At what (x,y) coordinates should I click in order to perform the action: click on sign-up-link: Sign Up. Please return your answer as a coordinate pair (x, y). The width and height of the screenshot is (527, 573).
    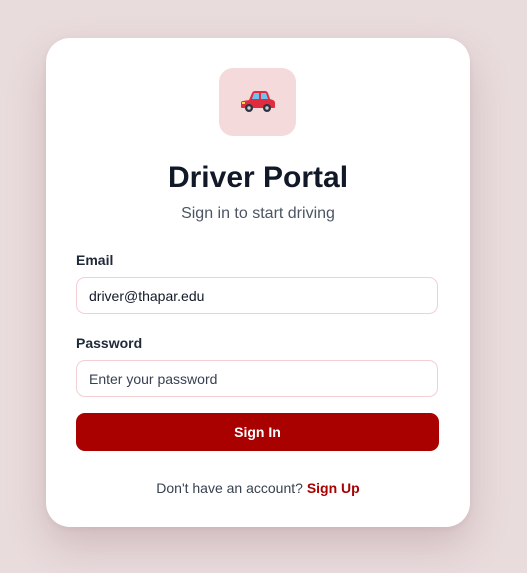
    Looking at the image, I should click on (333, 488).